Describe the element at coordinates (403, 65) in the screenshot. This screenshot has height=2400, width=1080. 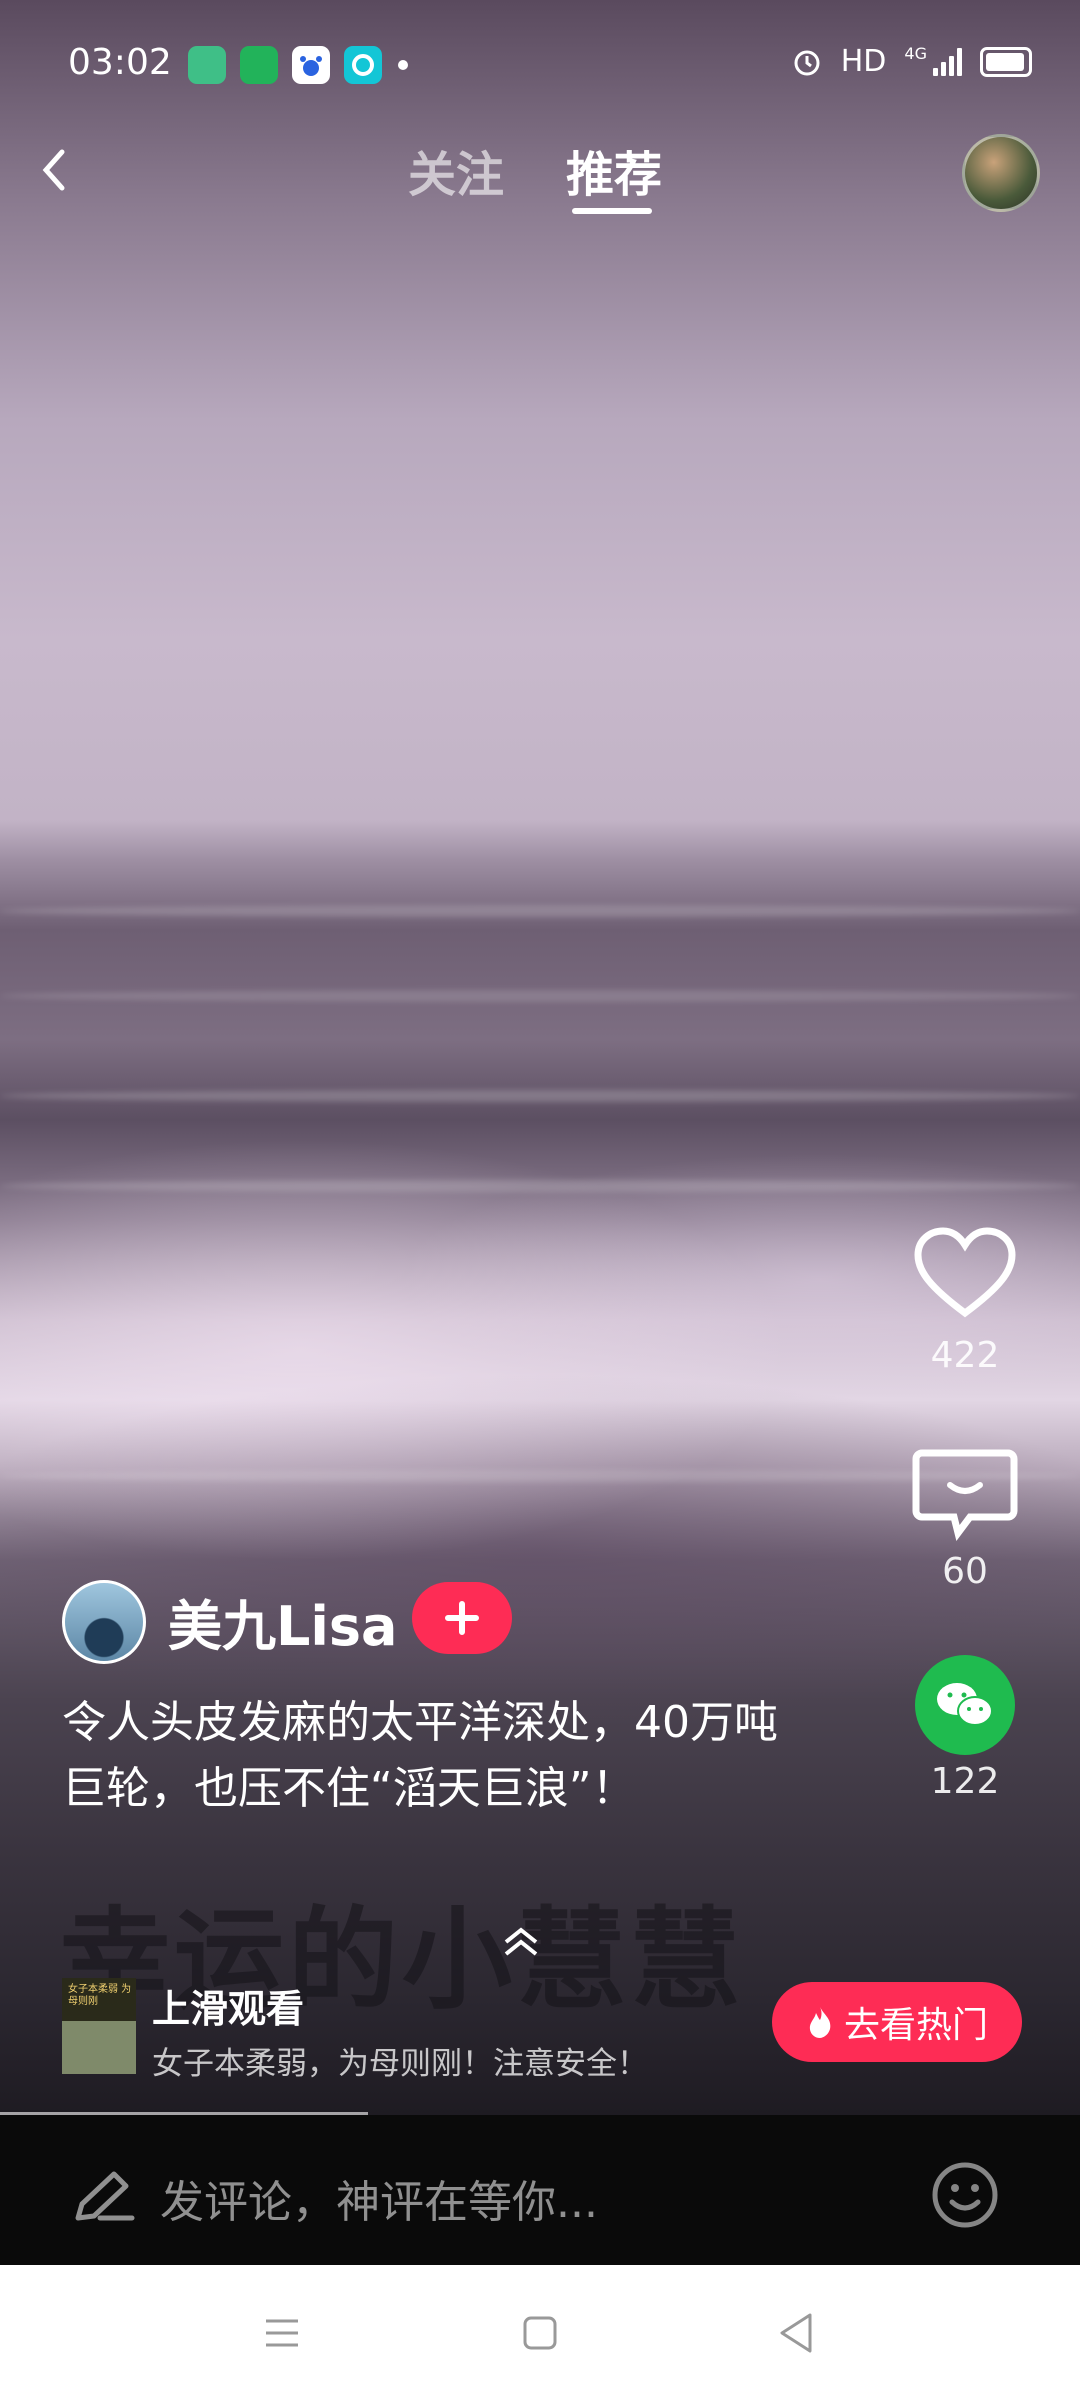
I see `notification-dot-icon` at that location.